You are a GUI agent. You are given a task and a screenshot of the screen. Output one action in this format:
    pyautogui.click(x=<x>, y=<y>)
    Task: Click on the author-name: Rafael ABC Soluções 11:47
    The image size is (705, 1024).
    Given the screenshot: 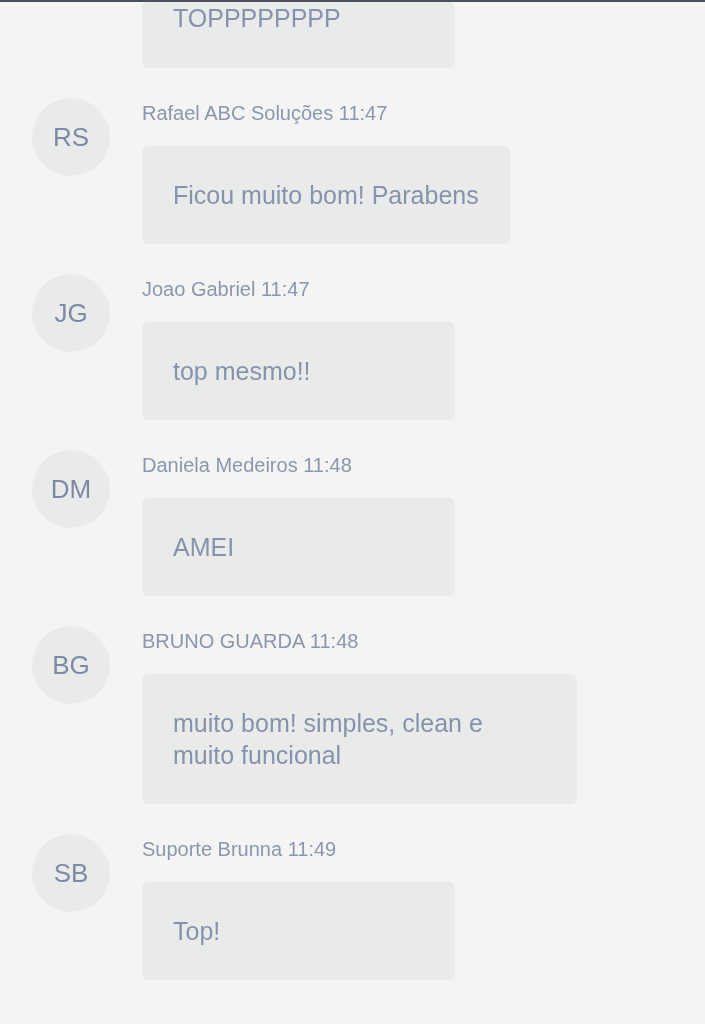 What is the action you would take?
    pyautogui.click(x=265, y=114)
    